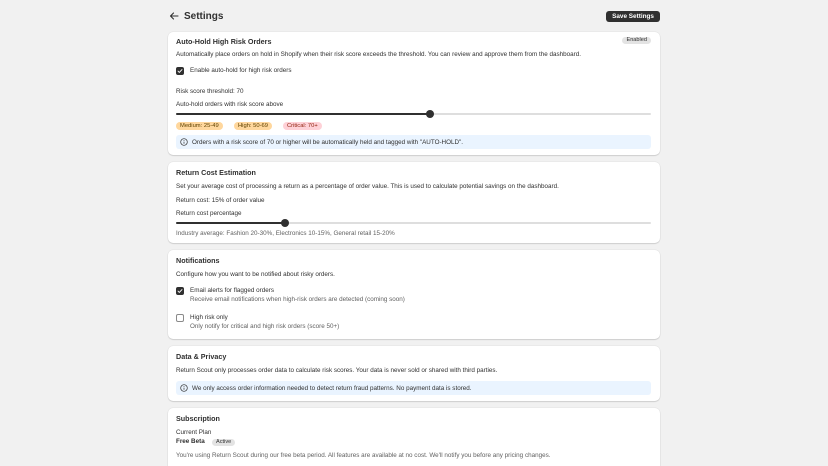 This screenshot has height=466, width=828. What do you see at coordinates (253, 126) in the screenshot?
I see `risk-level-pill: High: 50-69` at bounding box center [253, 126].